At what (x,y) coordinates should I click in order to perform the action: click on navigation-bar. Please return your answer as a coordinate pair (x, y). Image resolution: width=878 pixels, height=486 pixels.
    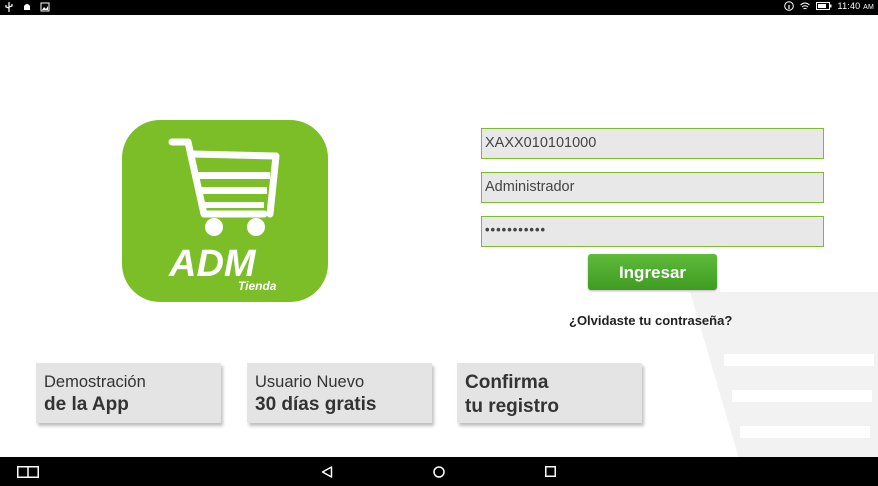
    Looking at the image, I should click on (439, 471).